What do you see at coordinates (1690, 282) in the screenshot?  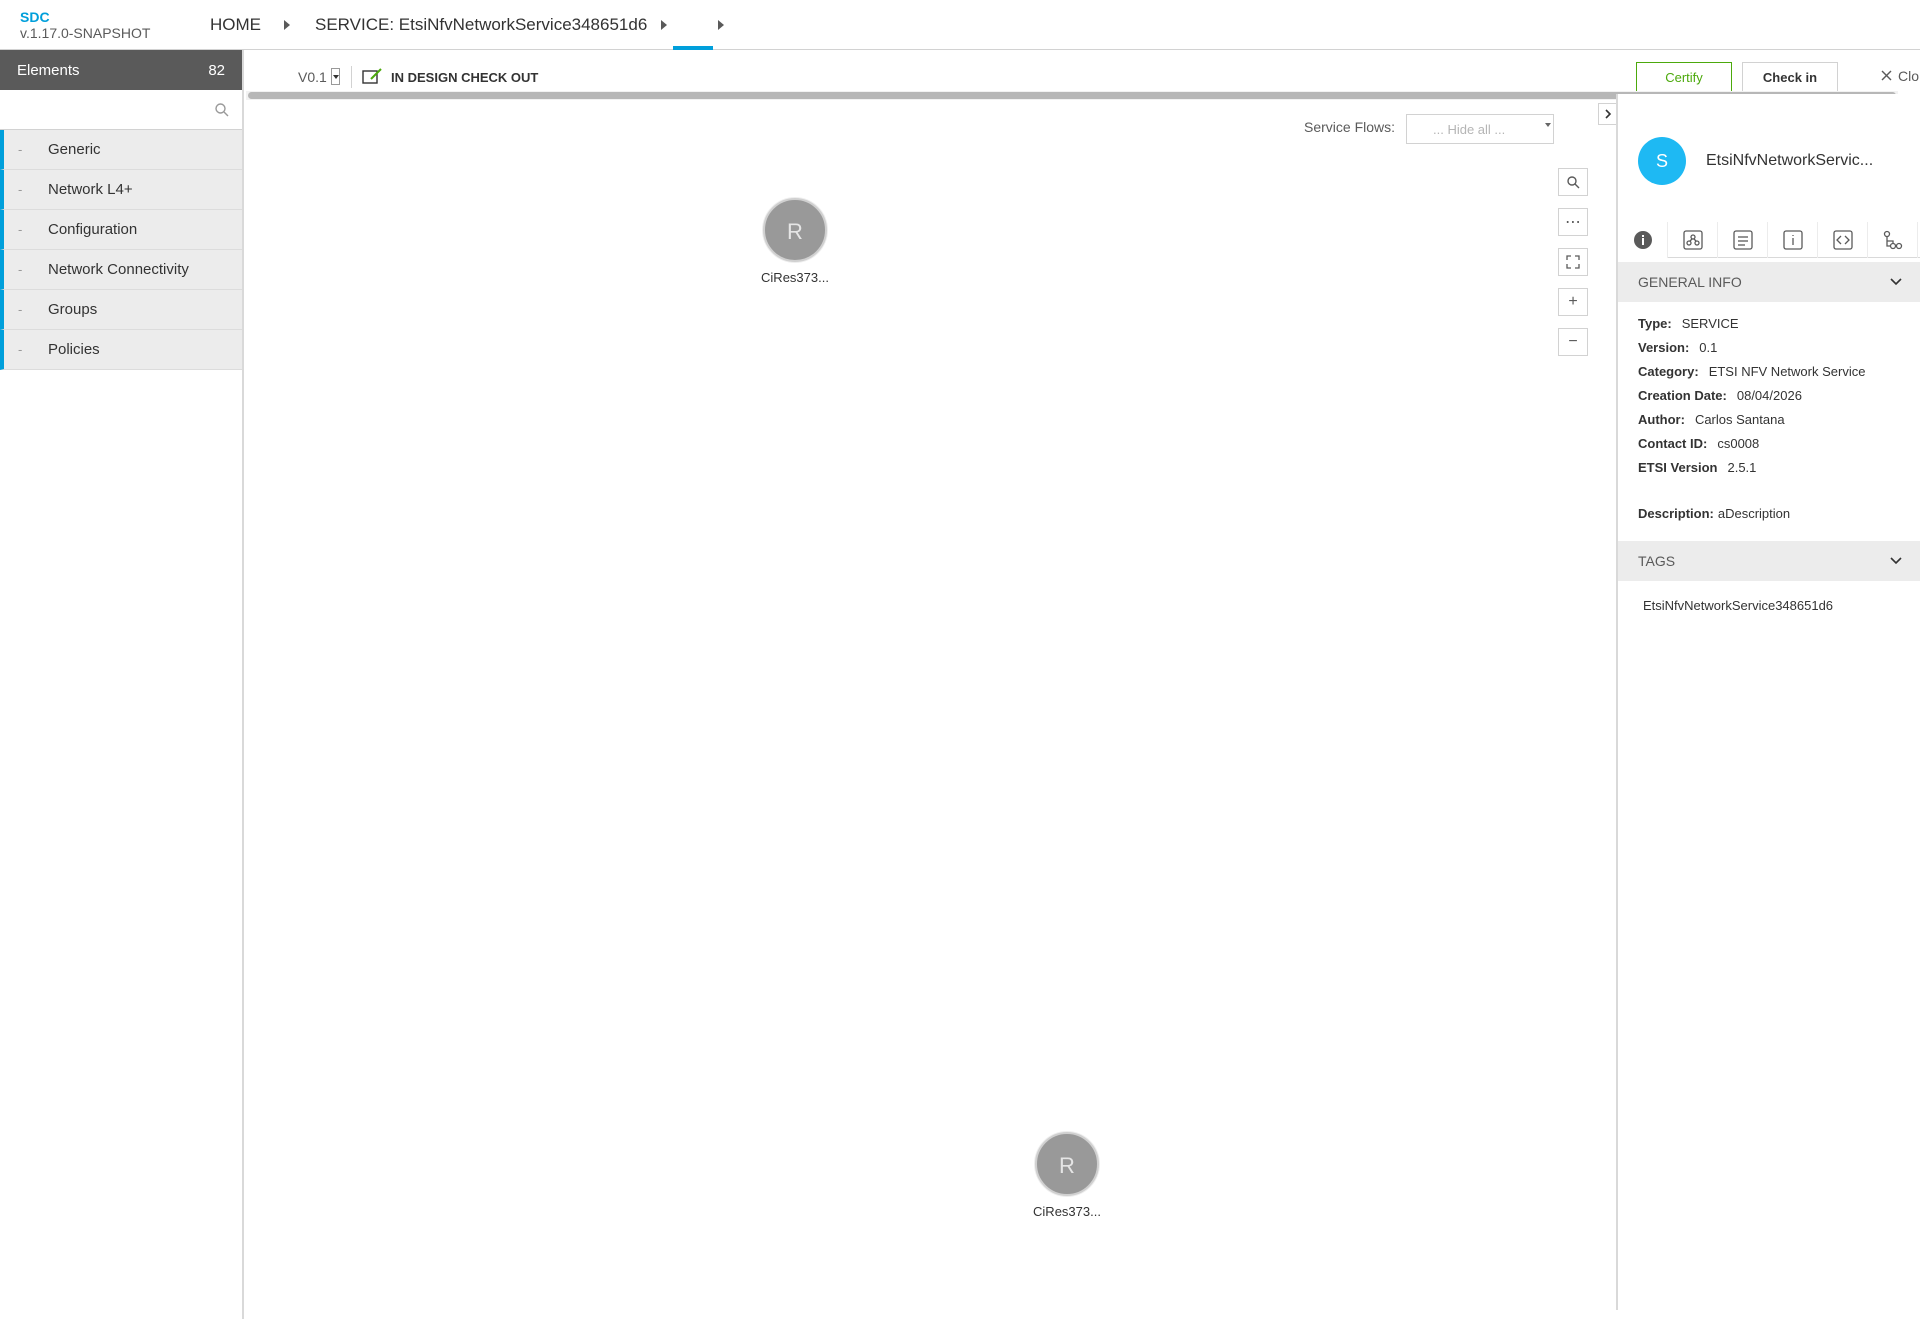 I see `section-title: GENERAL INFO` at bounding box center [1690, 282].